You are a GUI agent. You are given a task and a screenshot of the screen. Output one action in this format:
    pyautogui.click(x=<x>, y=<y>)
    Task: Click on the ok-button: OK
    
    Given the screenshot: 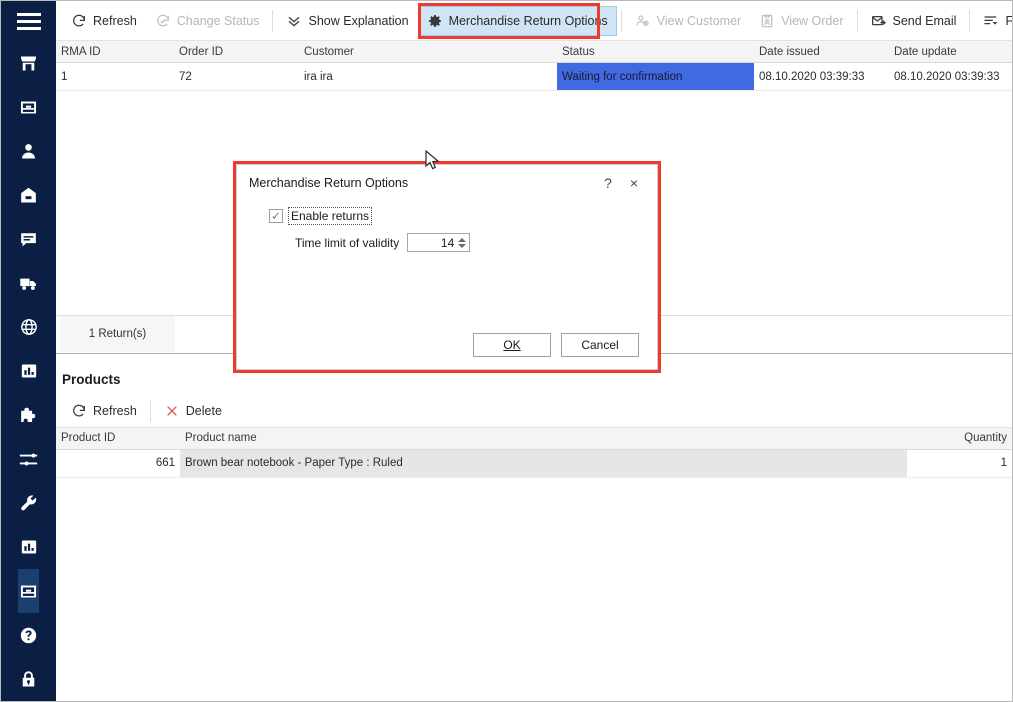 What is the action you would take?
    pyautogui.click(x=512, y=345)
    